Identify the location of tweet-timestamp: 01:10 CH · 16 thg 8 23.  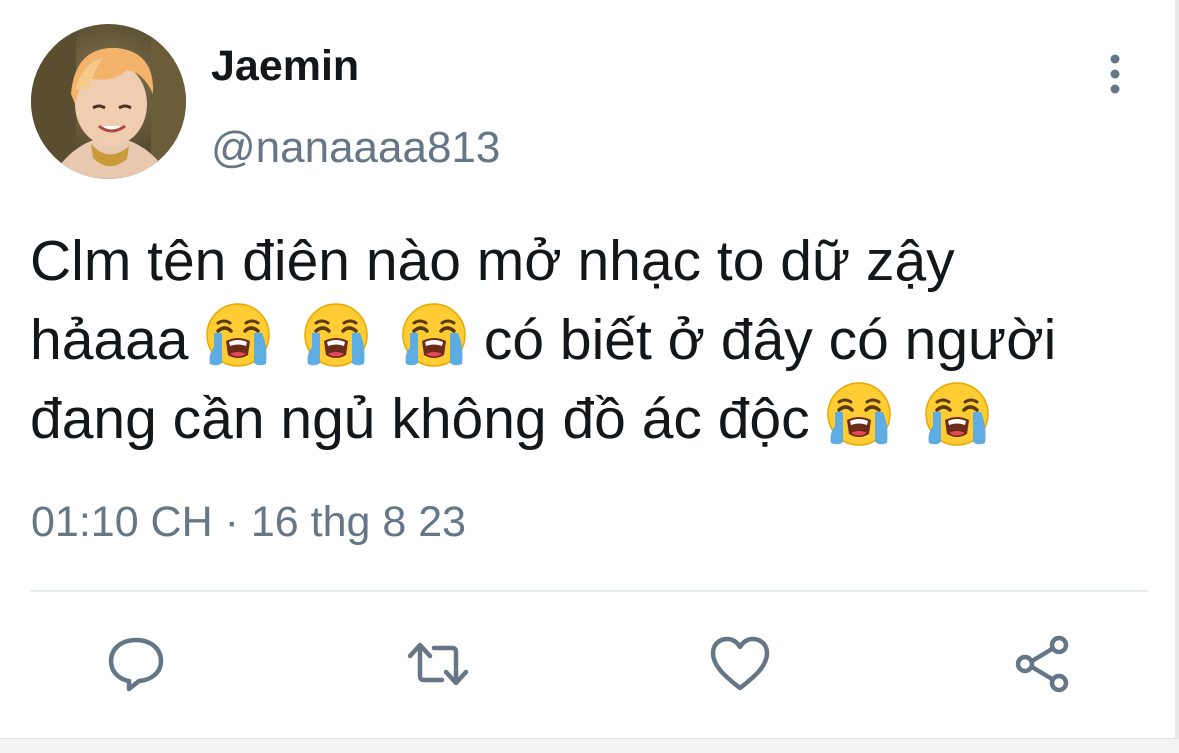
(248, 522).